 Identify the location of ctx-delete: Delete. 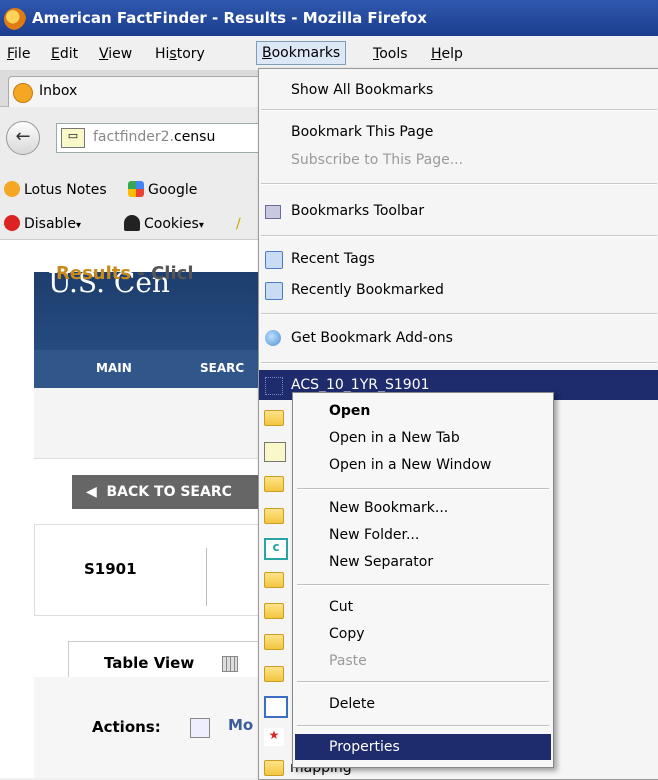
(423, 704).